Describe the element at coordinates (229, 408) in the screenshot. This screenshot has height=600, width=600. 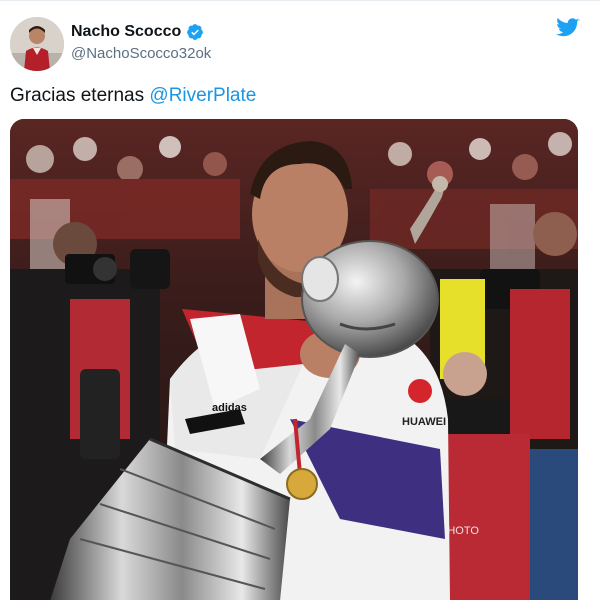
I see `adidas-logo: adidas` at that location.